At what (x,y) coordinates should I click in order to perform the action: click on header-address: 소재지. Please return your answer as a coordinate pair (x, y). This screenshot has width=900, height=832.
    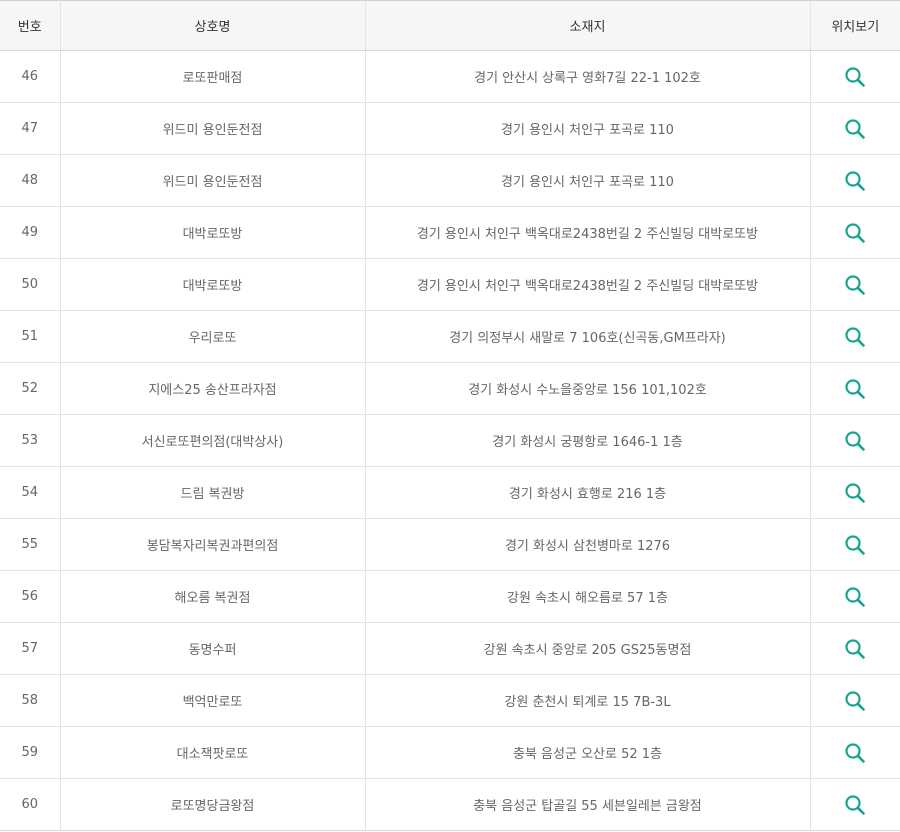
    Looking at the image, I should click on (588, 25).